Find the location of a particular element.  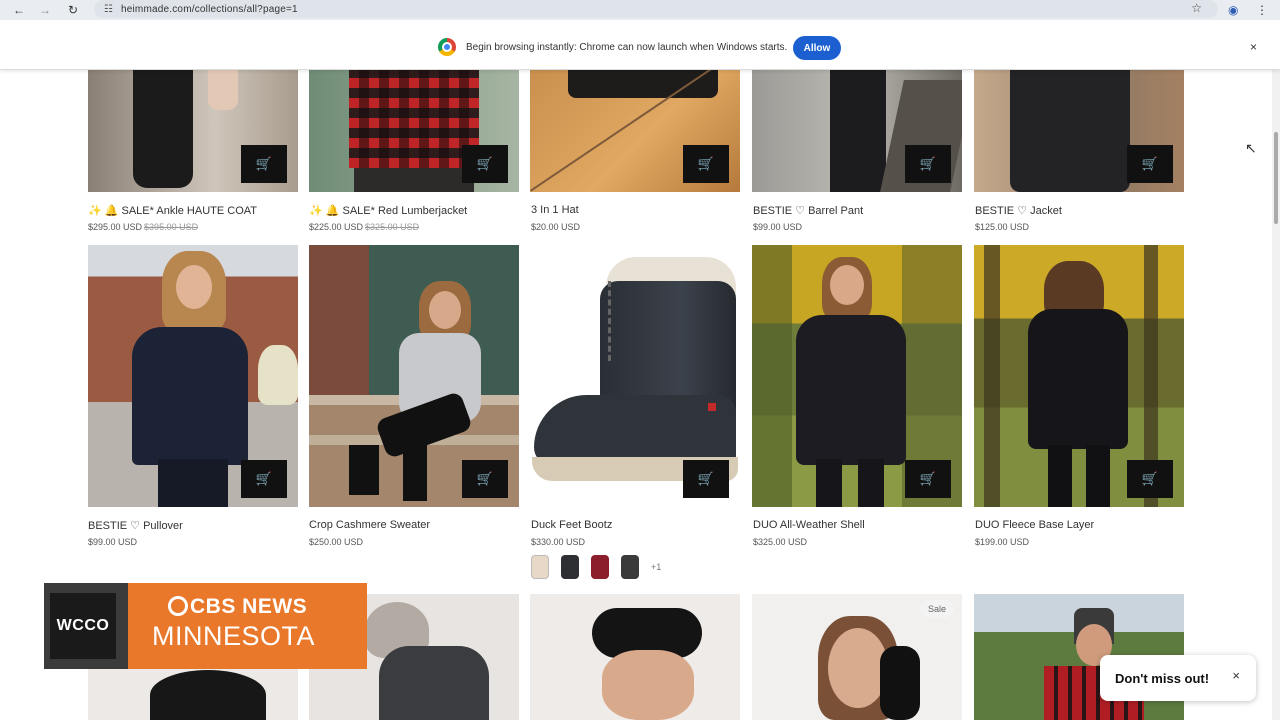

dont-miss-out-toast: Don't miss out! × is located at coordinates (1178, 678).